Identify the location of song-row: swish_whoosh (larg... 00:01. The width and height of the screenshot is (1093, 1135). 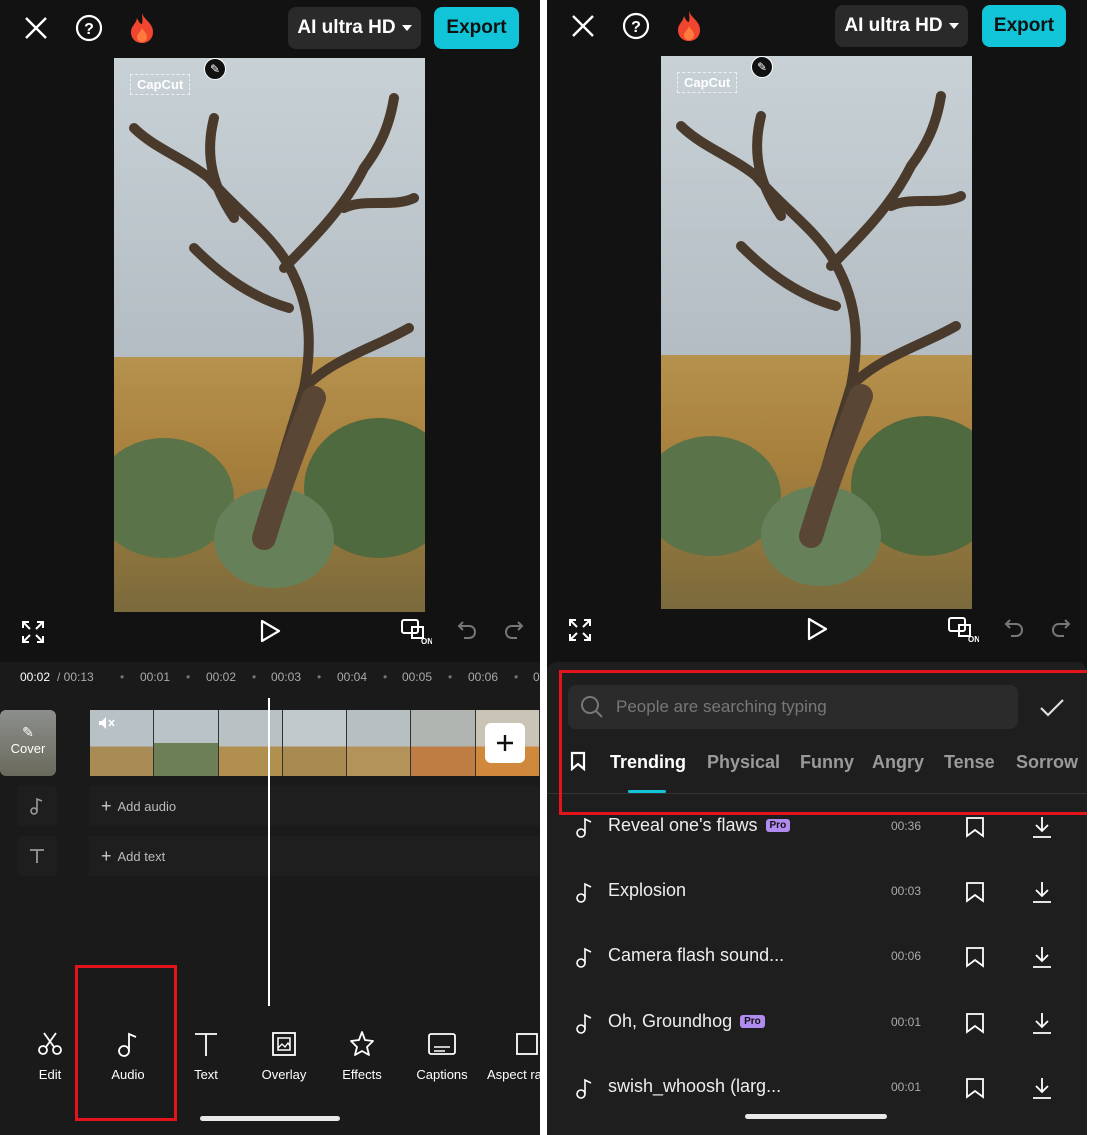
(817, 1088).